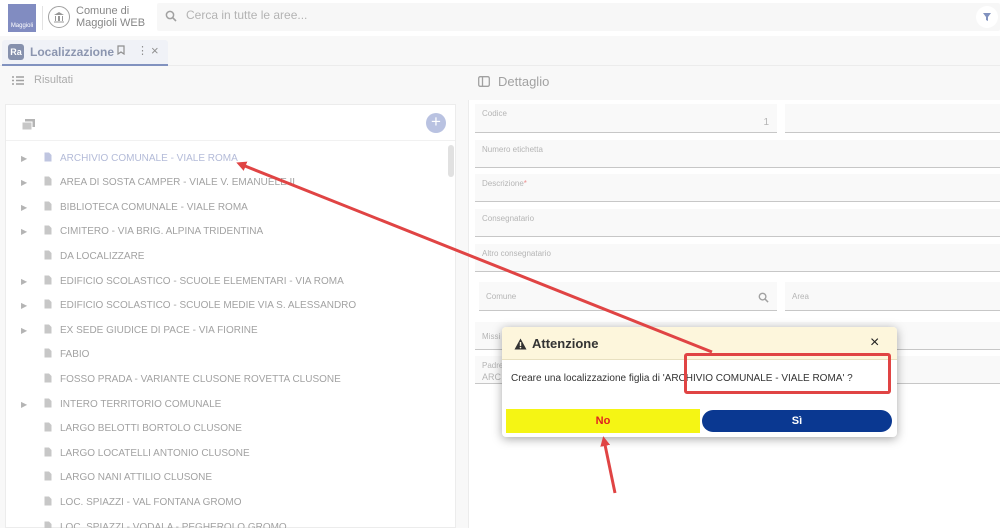 The height and width of the screenshot is (528, 1000). Describe the element at coordinates (603, 421) in the screenshot. I see `no-button: No` at that location.